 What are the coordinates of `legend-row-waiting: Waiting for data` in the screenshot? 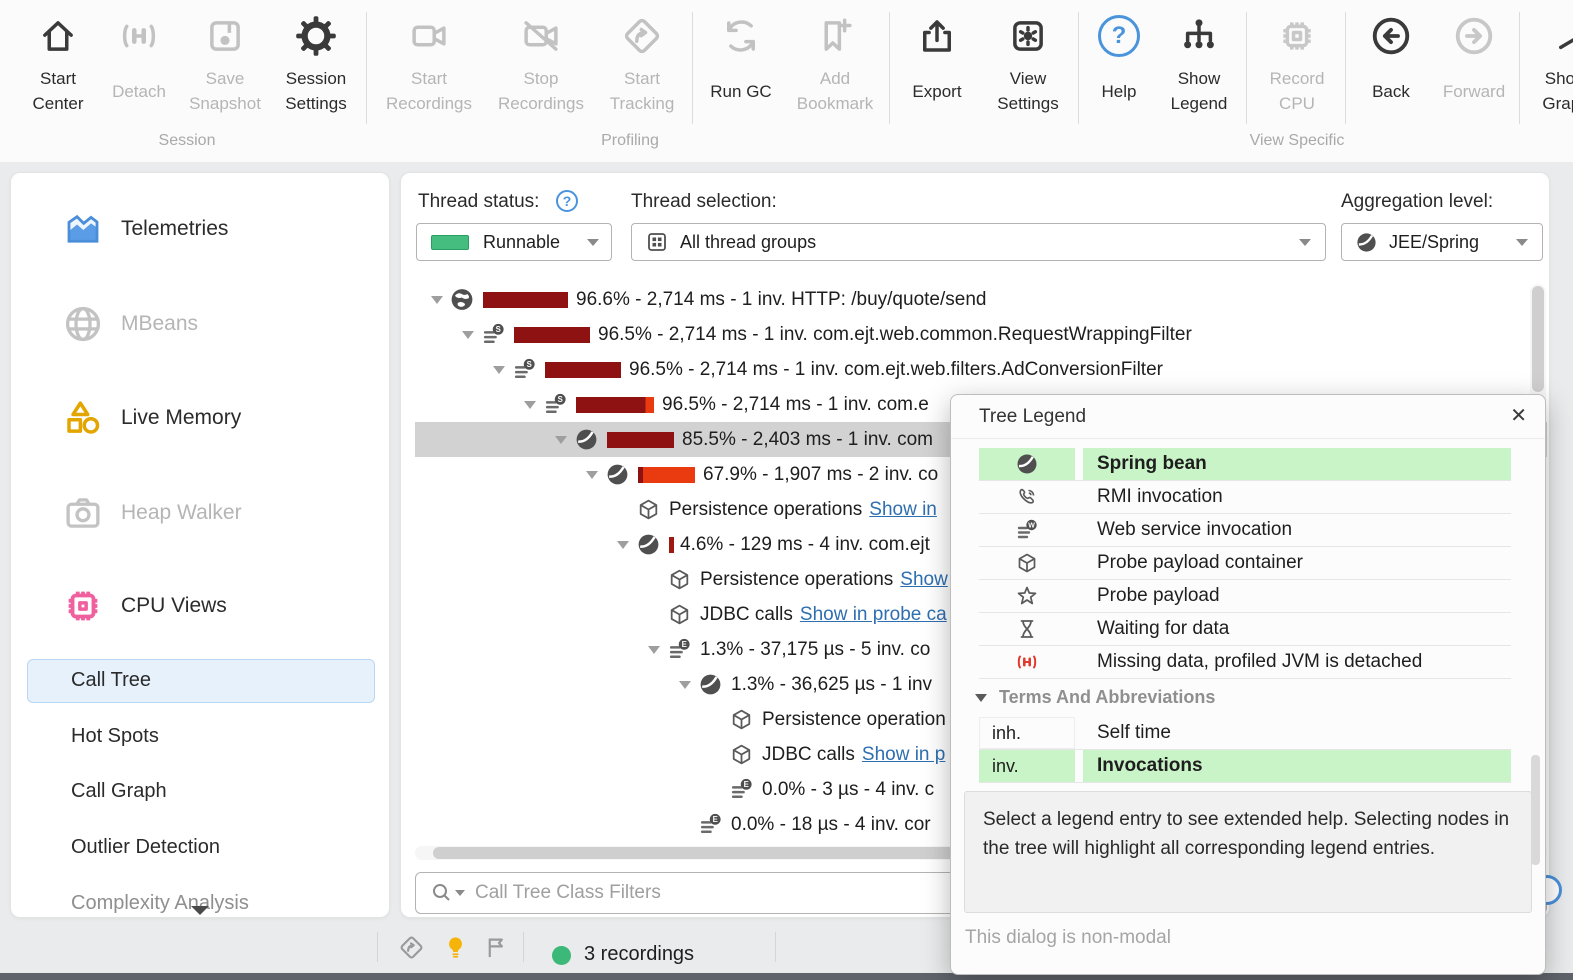 It's located at (1245, 629).